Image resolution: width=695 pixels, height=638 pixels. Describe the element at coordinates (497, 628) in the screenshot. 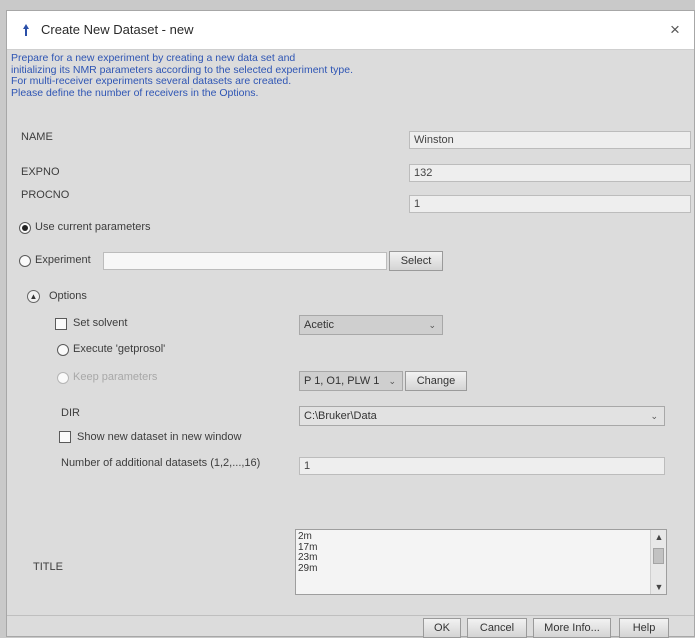

I see `cancel-button: Cancel` at that location.